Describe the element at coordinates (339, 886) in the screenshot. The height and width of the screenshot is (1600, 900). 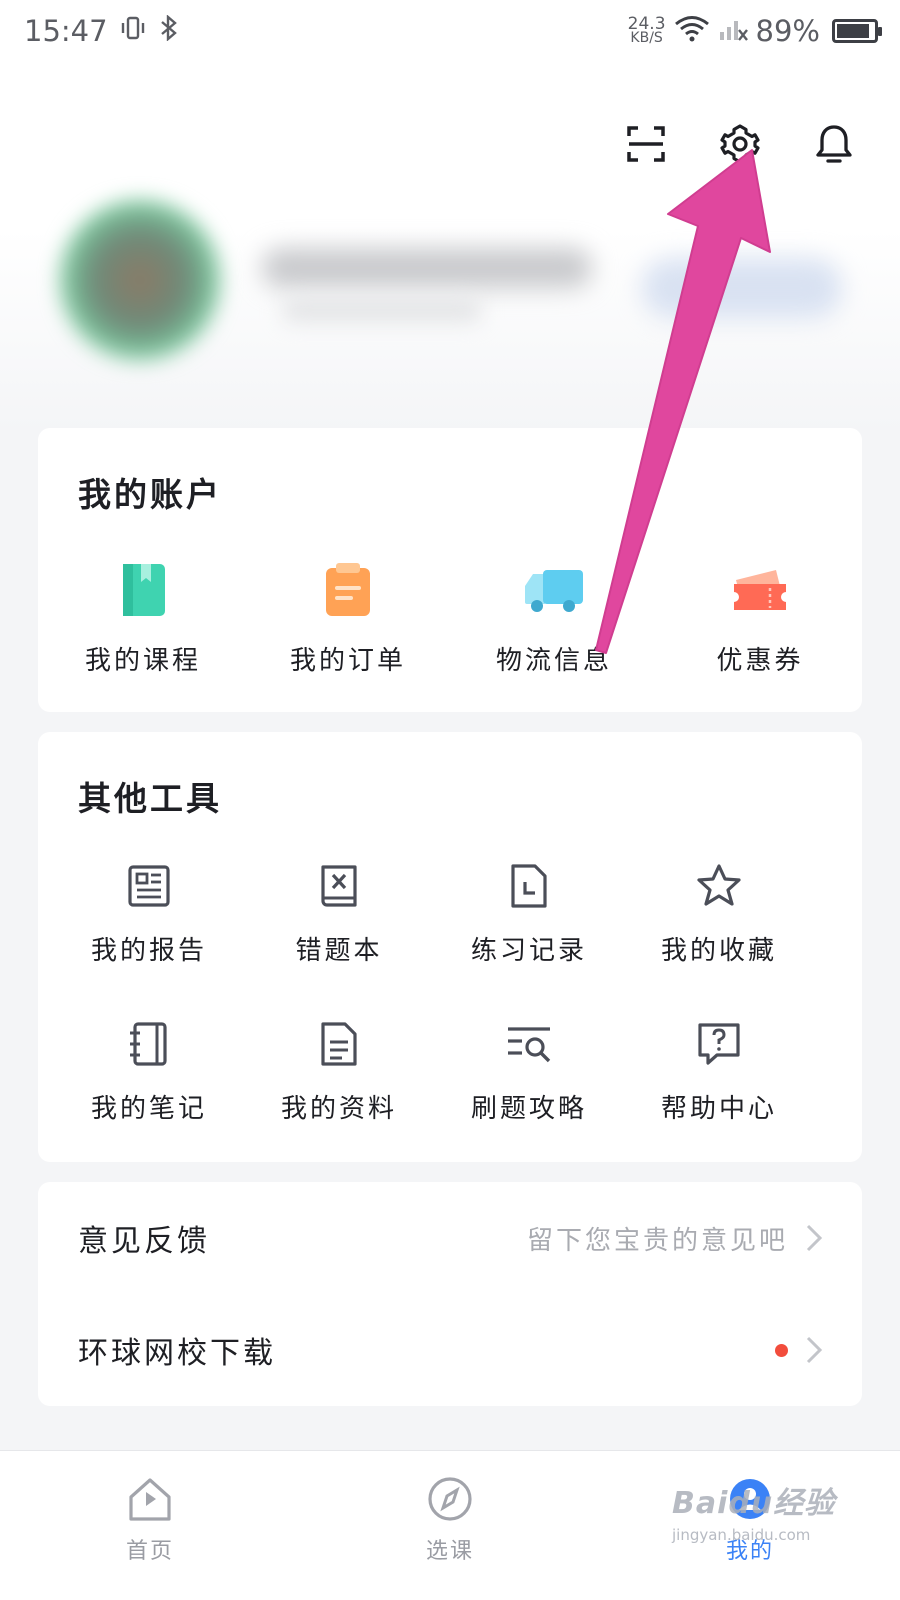
I see `wrong-questions-book-icon` at that location.